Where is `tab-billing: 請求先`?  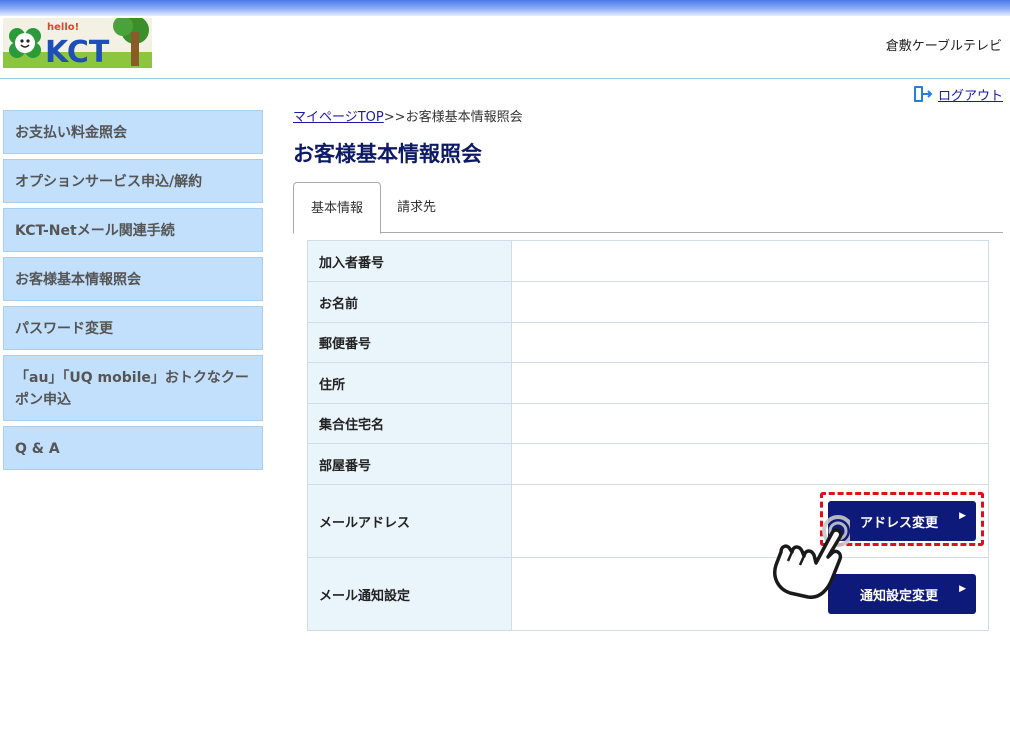
tab-billing: 請求先 is located at coordinates (416, 207).